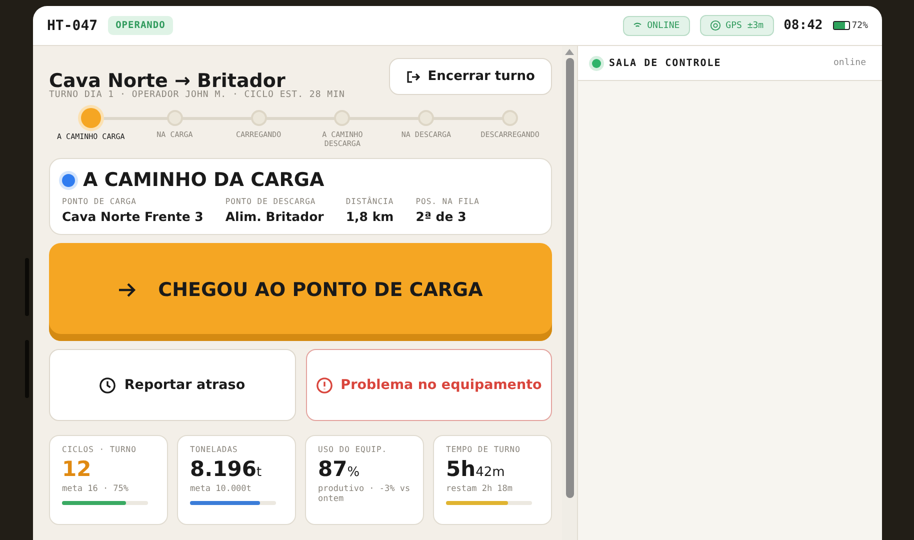 The image size is (914, 540). Describe the element at coordinates (849, 63) in the screenshot. I see `connection-status: online` at that location.